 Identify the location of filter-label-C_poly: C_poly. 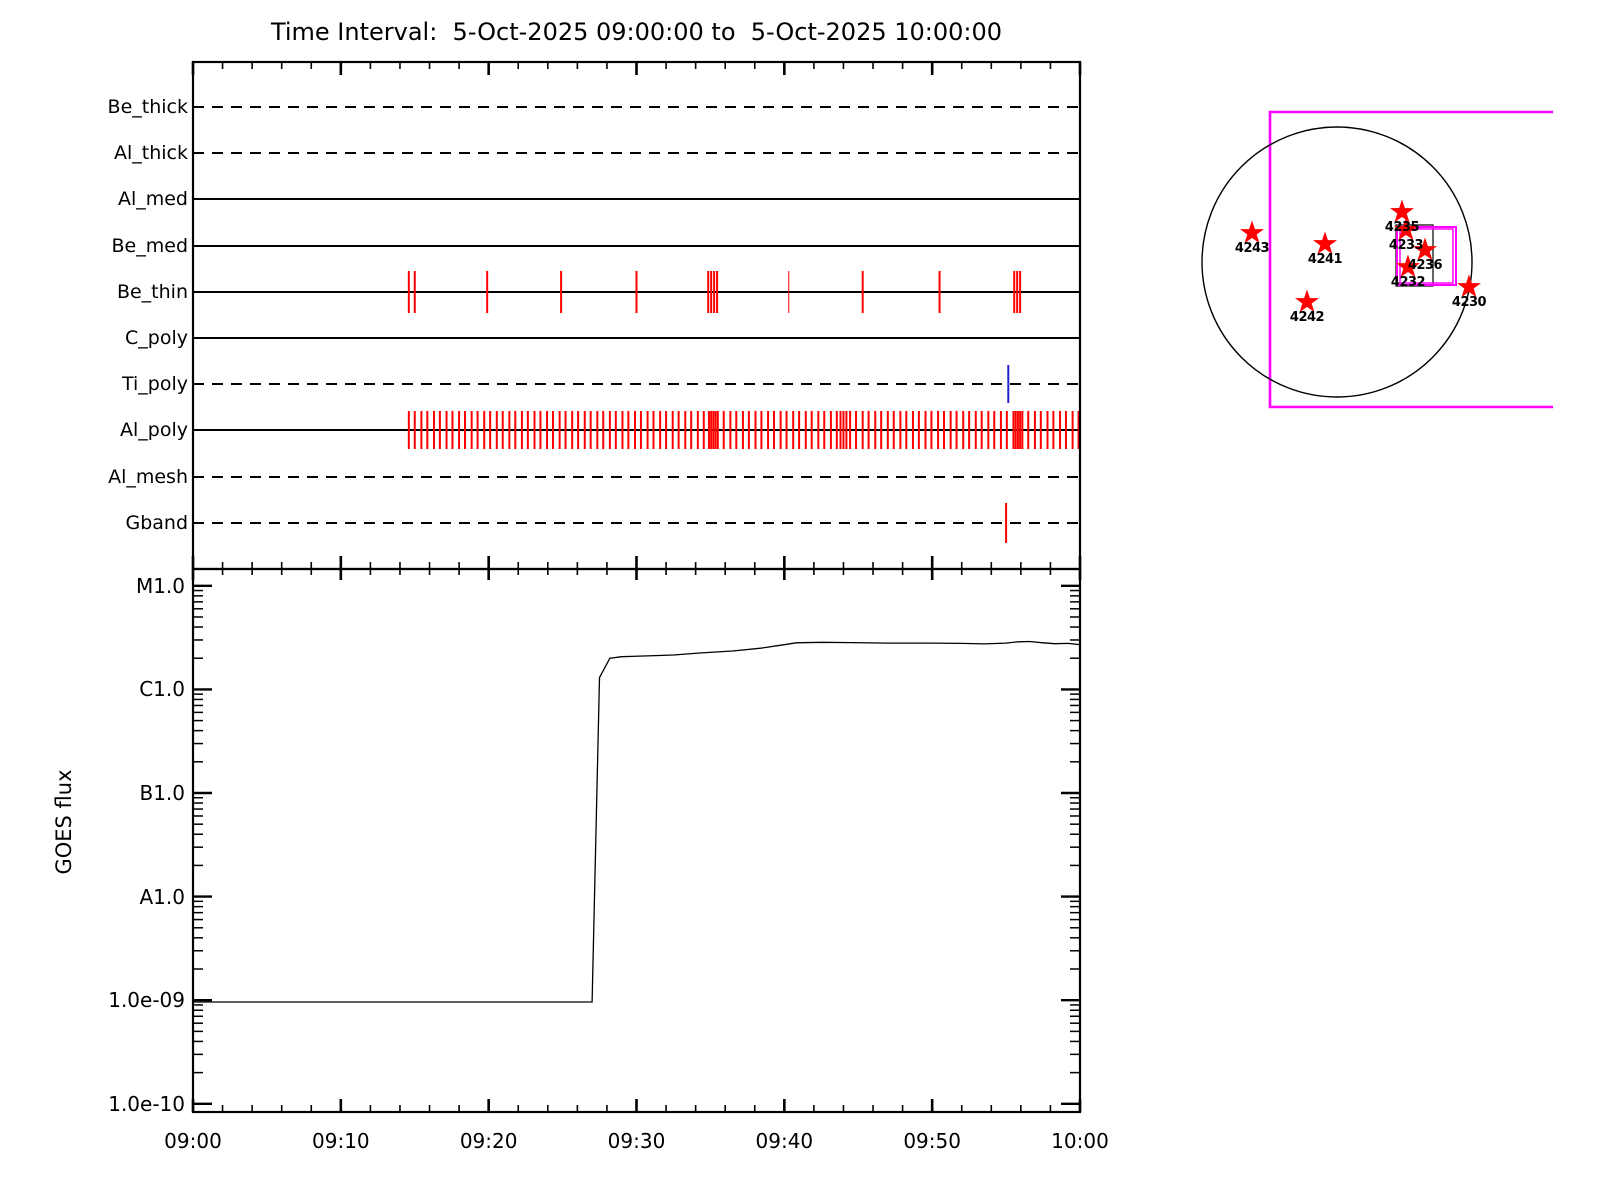
(156, 338).